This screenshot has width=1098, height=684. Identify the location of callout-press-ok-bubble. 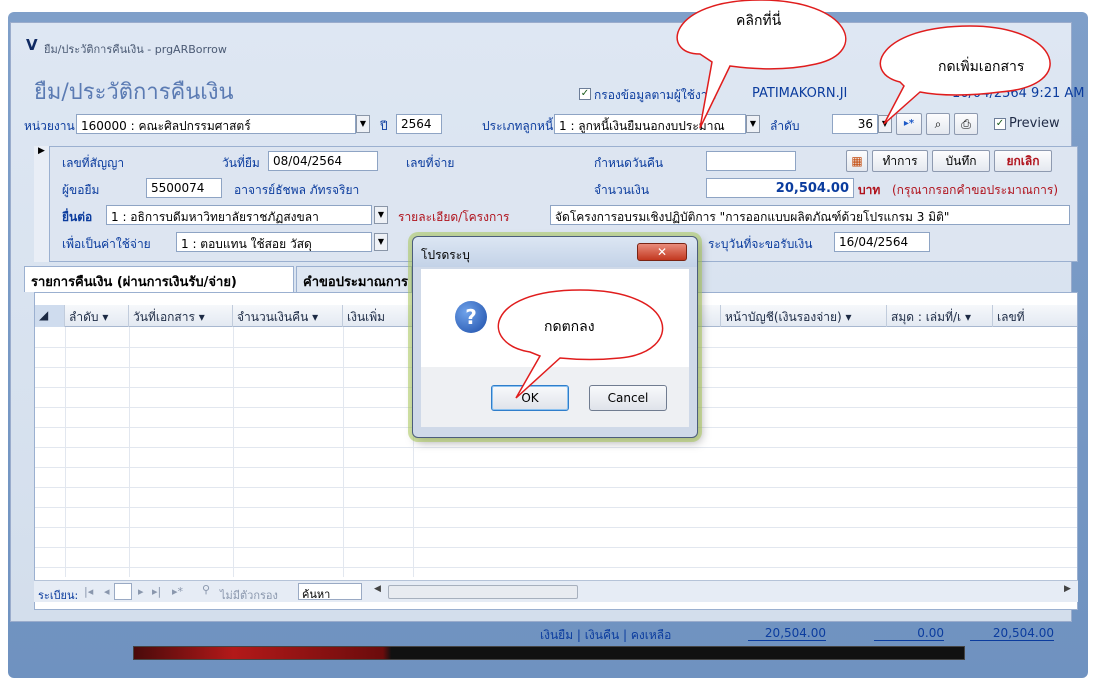
(580, 344).